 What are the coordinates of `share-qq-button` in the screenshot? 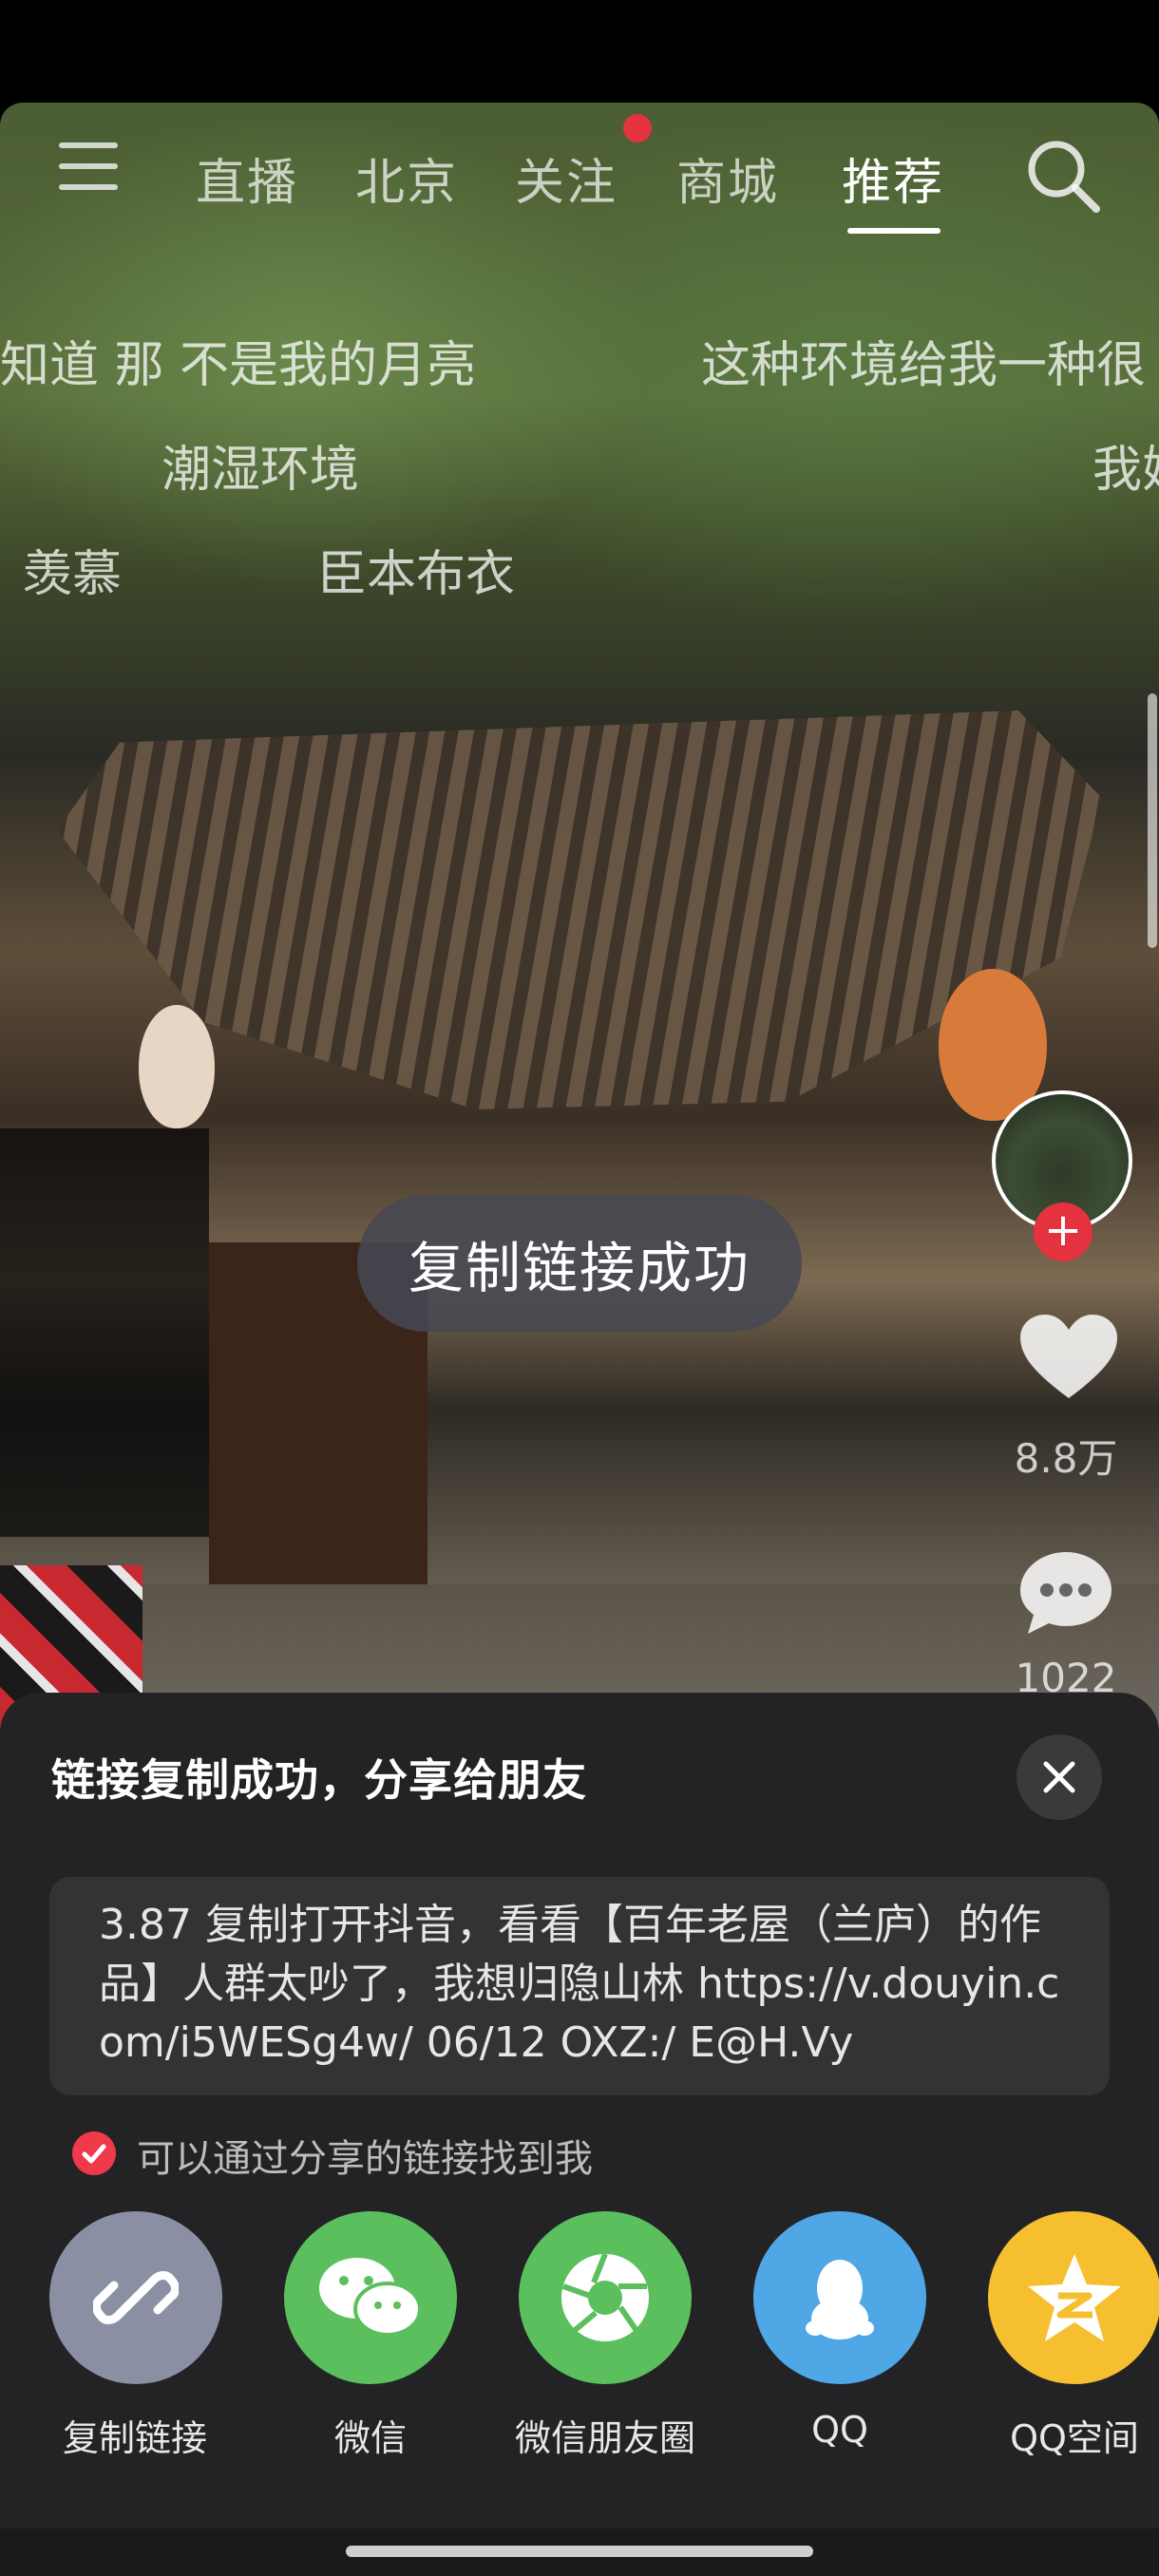 It's located at (839, 2297).